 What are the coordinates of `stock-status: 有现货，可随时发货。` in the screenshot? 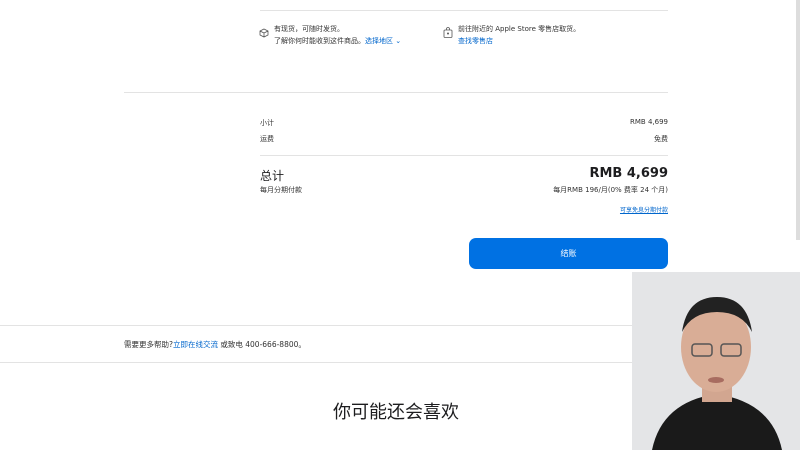 It's located at (309, 29).